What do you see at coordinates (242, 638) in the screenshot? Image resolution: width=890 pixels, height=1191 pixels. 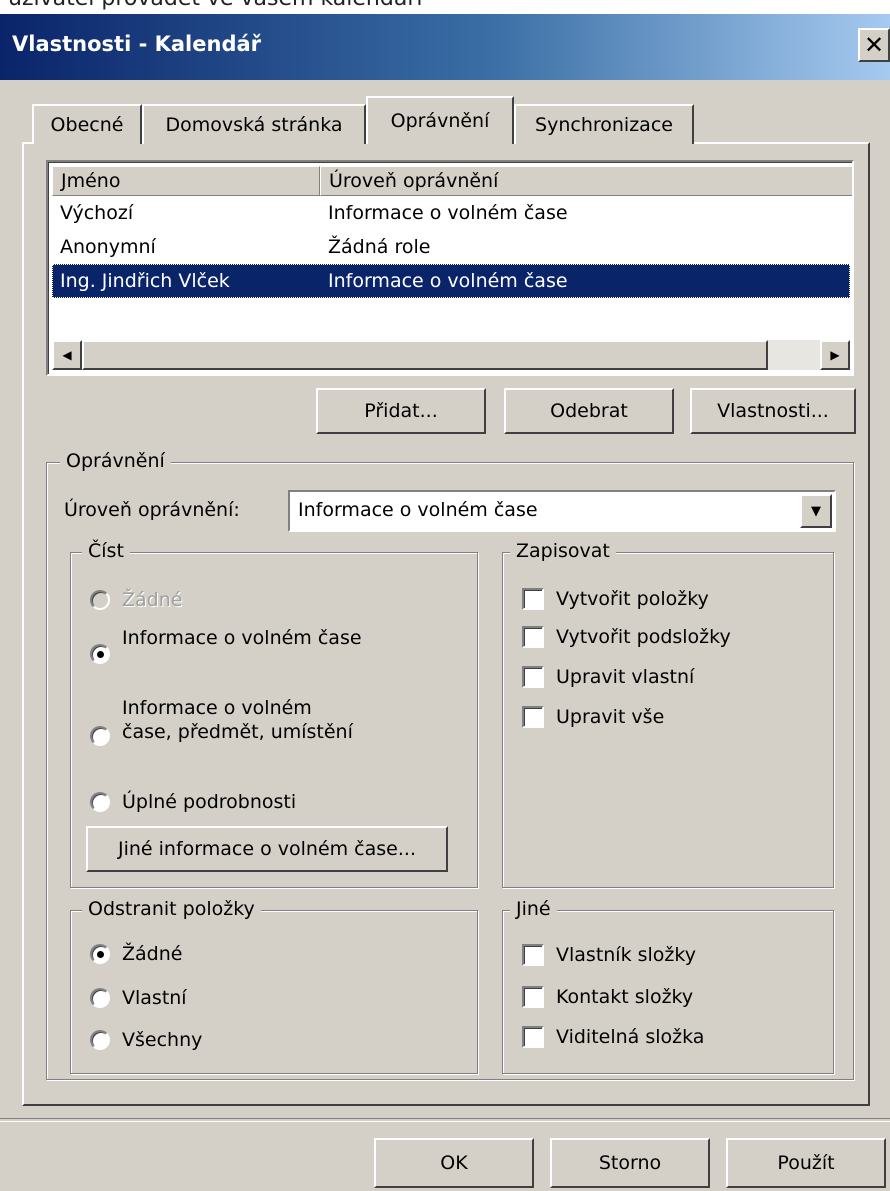 I see `read-freebusy-label: Informace o volném čase` at bounding box center [242, 638].